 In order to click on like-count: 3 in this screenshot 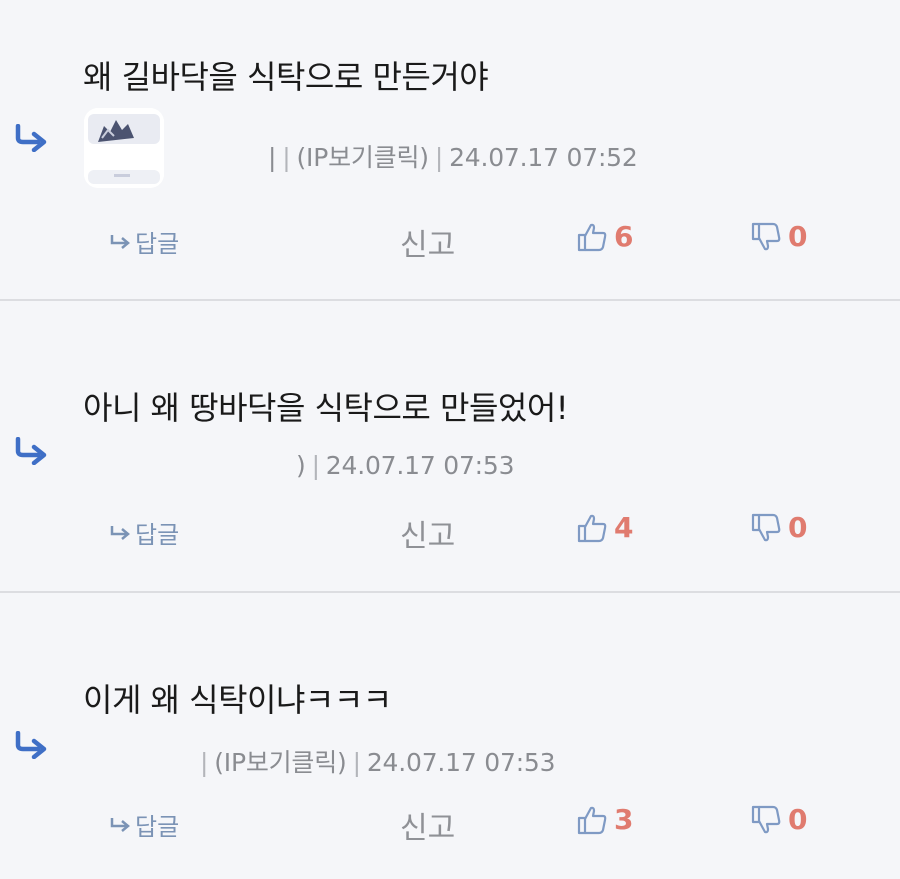, I will do `click(624, 819)`.